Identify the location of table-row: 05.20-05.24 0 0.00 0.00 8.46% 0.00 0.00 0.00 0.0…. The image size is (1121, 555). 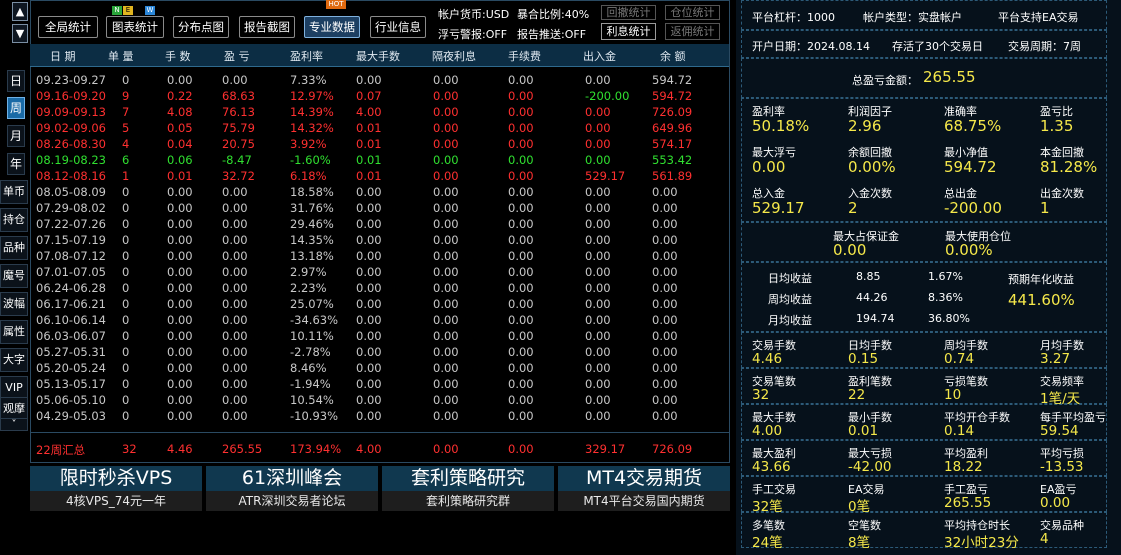
(379, 368).